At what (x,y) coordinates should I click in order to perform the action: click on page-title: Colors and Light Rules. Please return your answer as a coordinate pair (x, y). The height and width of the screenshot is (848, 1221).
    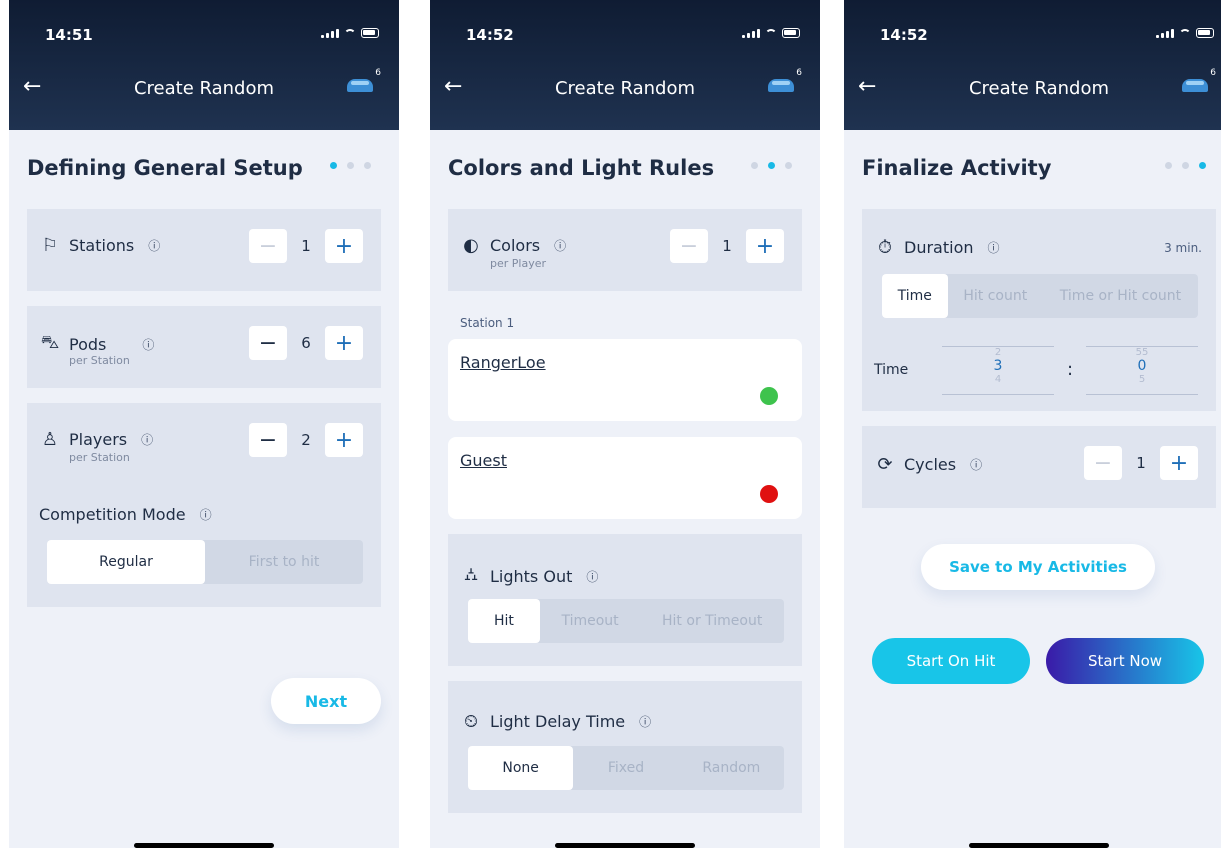
    Looking at the image, I should click on (581, 168).